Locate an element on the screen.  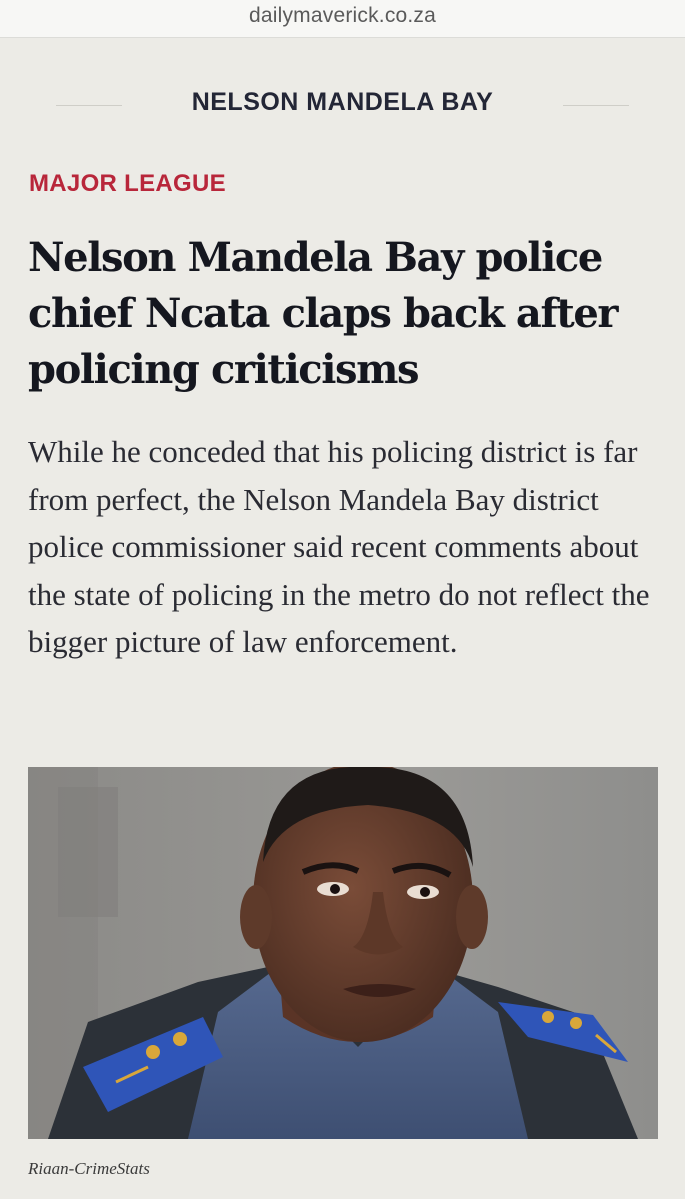
browser-url-bar: dailymaverick.co.za is located at coordinates (342, 19).